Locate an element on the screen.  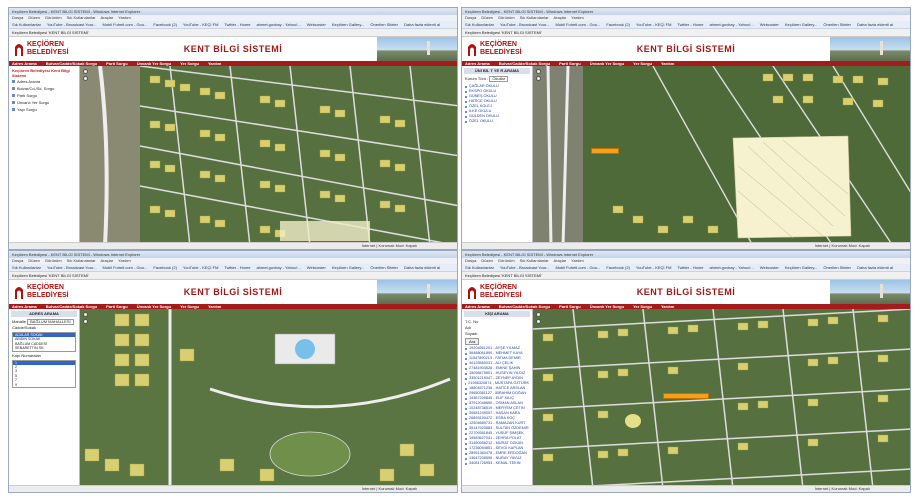
menu-item: Parti Sorgu is located at coordinates (44, 95).